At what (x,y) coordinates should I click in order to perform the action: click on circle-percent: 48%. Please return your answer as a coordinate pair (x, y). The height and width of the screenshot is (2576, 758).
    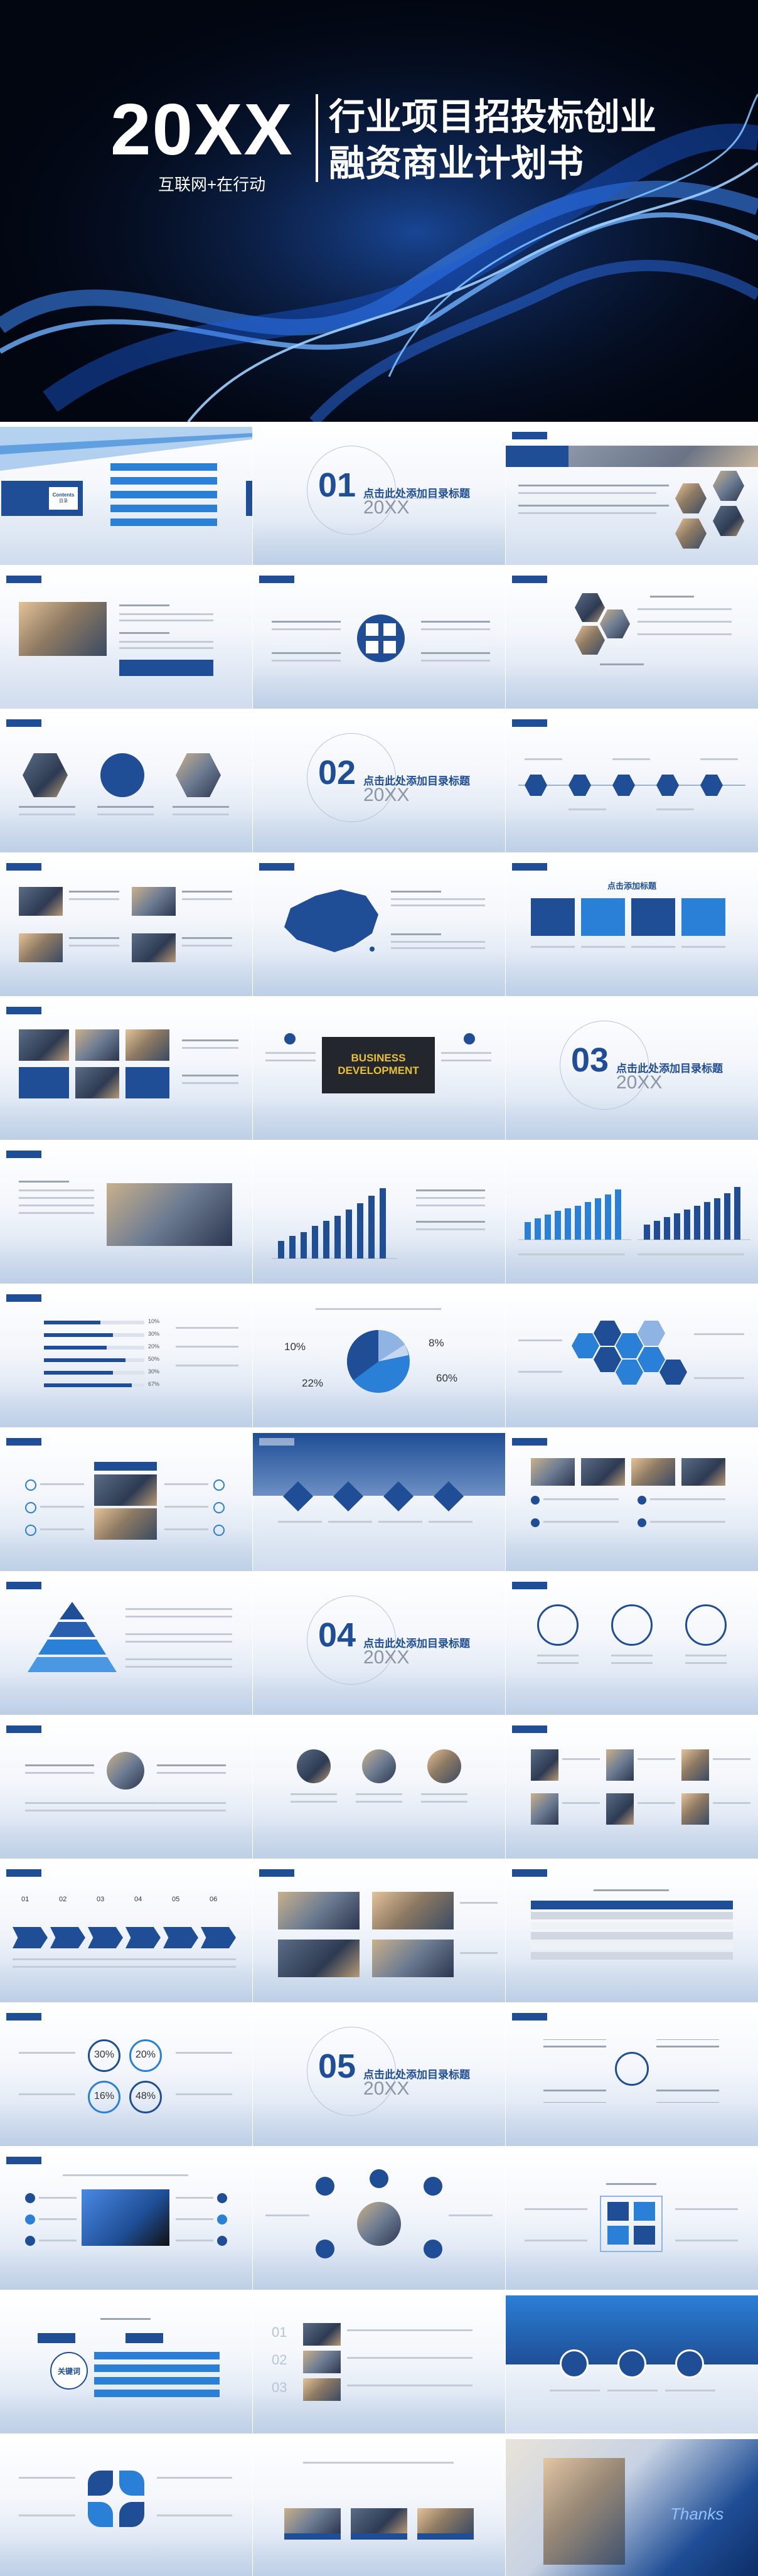
    Looking at the image, I should click on (145, 2096).